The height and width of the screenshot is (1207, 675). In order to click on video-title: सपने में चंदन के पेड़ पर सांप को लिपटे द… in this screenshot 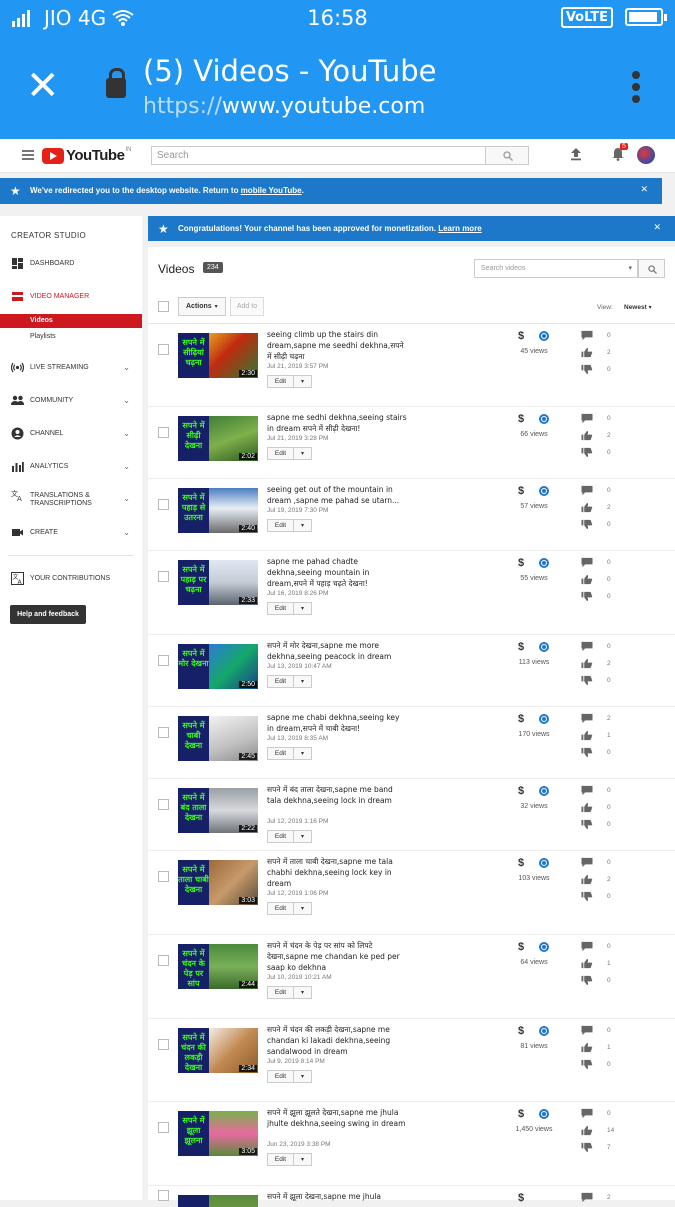, I will do `click(337, 956)`.